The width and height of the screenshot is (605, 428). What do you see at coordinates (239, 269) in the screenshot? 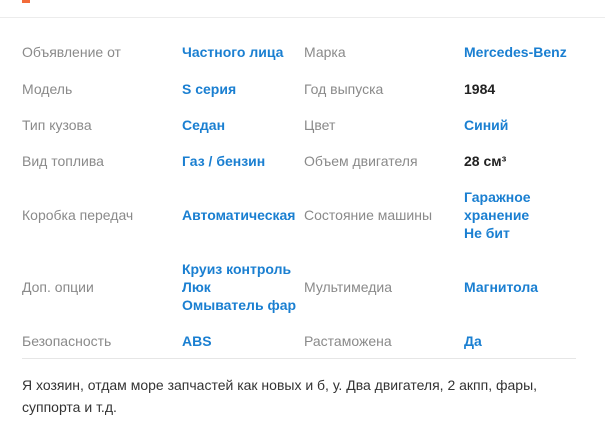
I see `spec-value-option-link: Круиз контроль` at bounding box center [239, 269].